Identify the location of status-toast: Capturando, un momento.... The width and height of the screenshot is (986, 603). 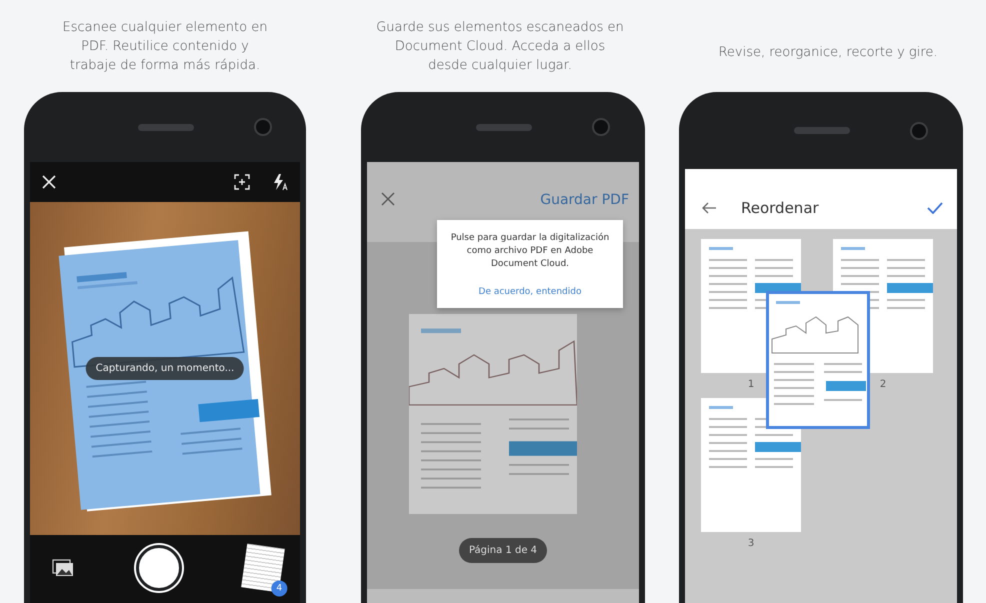
(165, 368).